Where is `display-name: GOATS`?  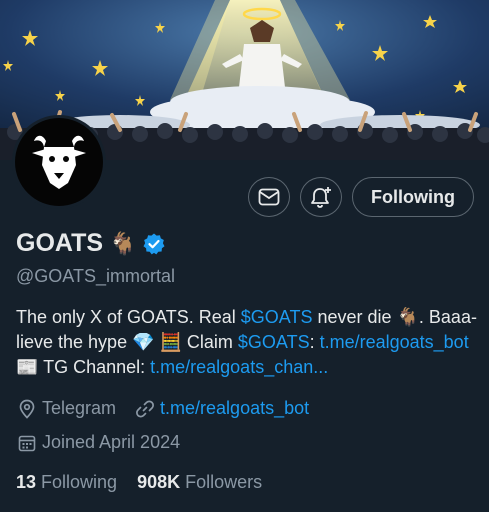 display-name: GOATS is located at coordinates (60, 243).